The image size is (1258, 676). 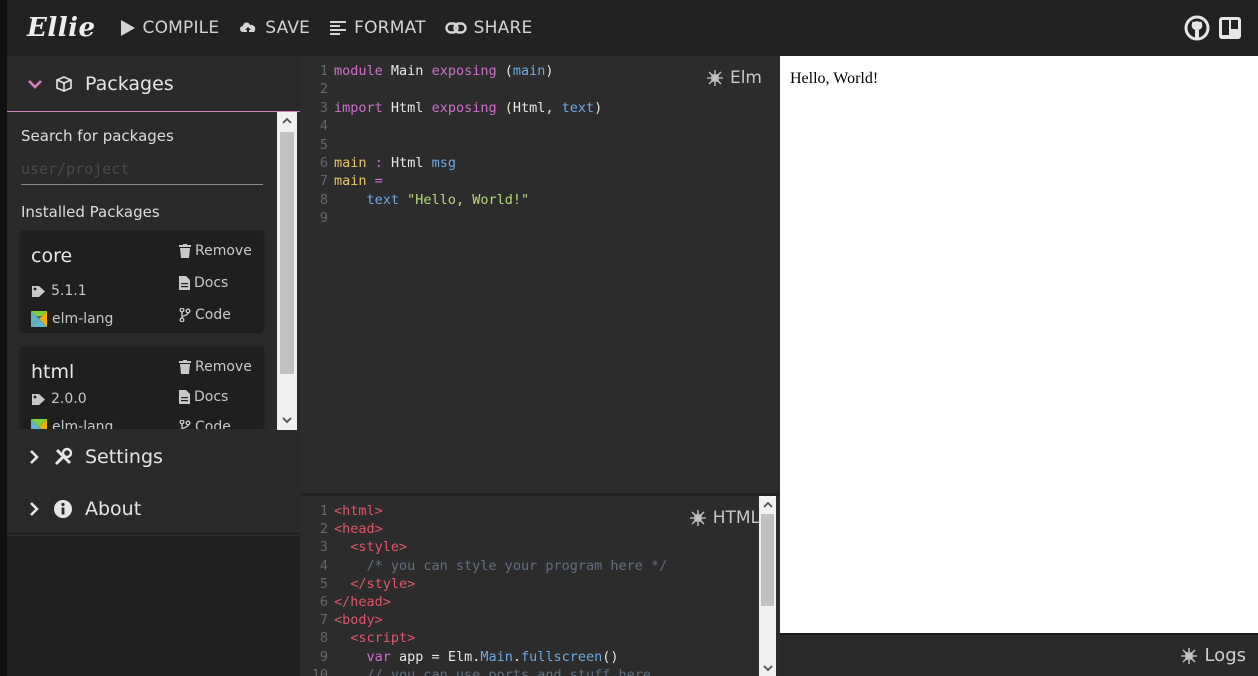 I want to click on align-left-icon, so click(x=338, y=28).